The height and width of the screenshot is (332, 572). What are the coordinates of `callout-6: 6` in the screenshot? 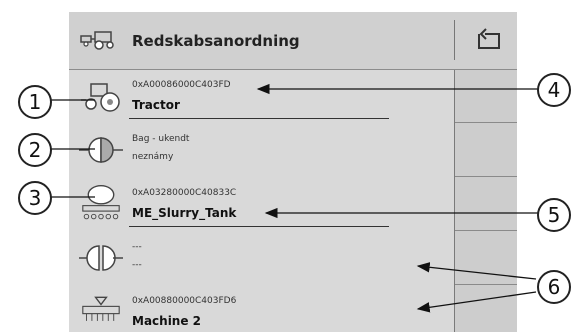 It's located at (554, 287).